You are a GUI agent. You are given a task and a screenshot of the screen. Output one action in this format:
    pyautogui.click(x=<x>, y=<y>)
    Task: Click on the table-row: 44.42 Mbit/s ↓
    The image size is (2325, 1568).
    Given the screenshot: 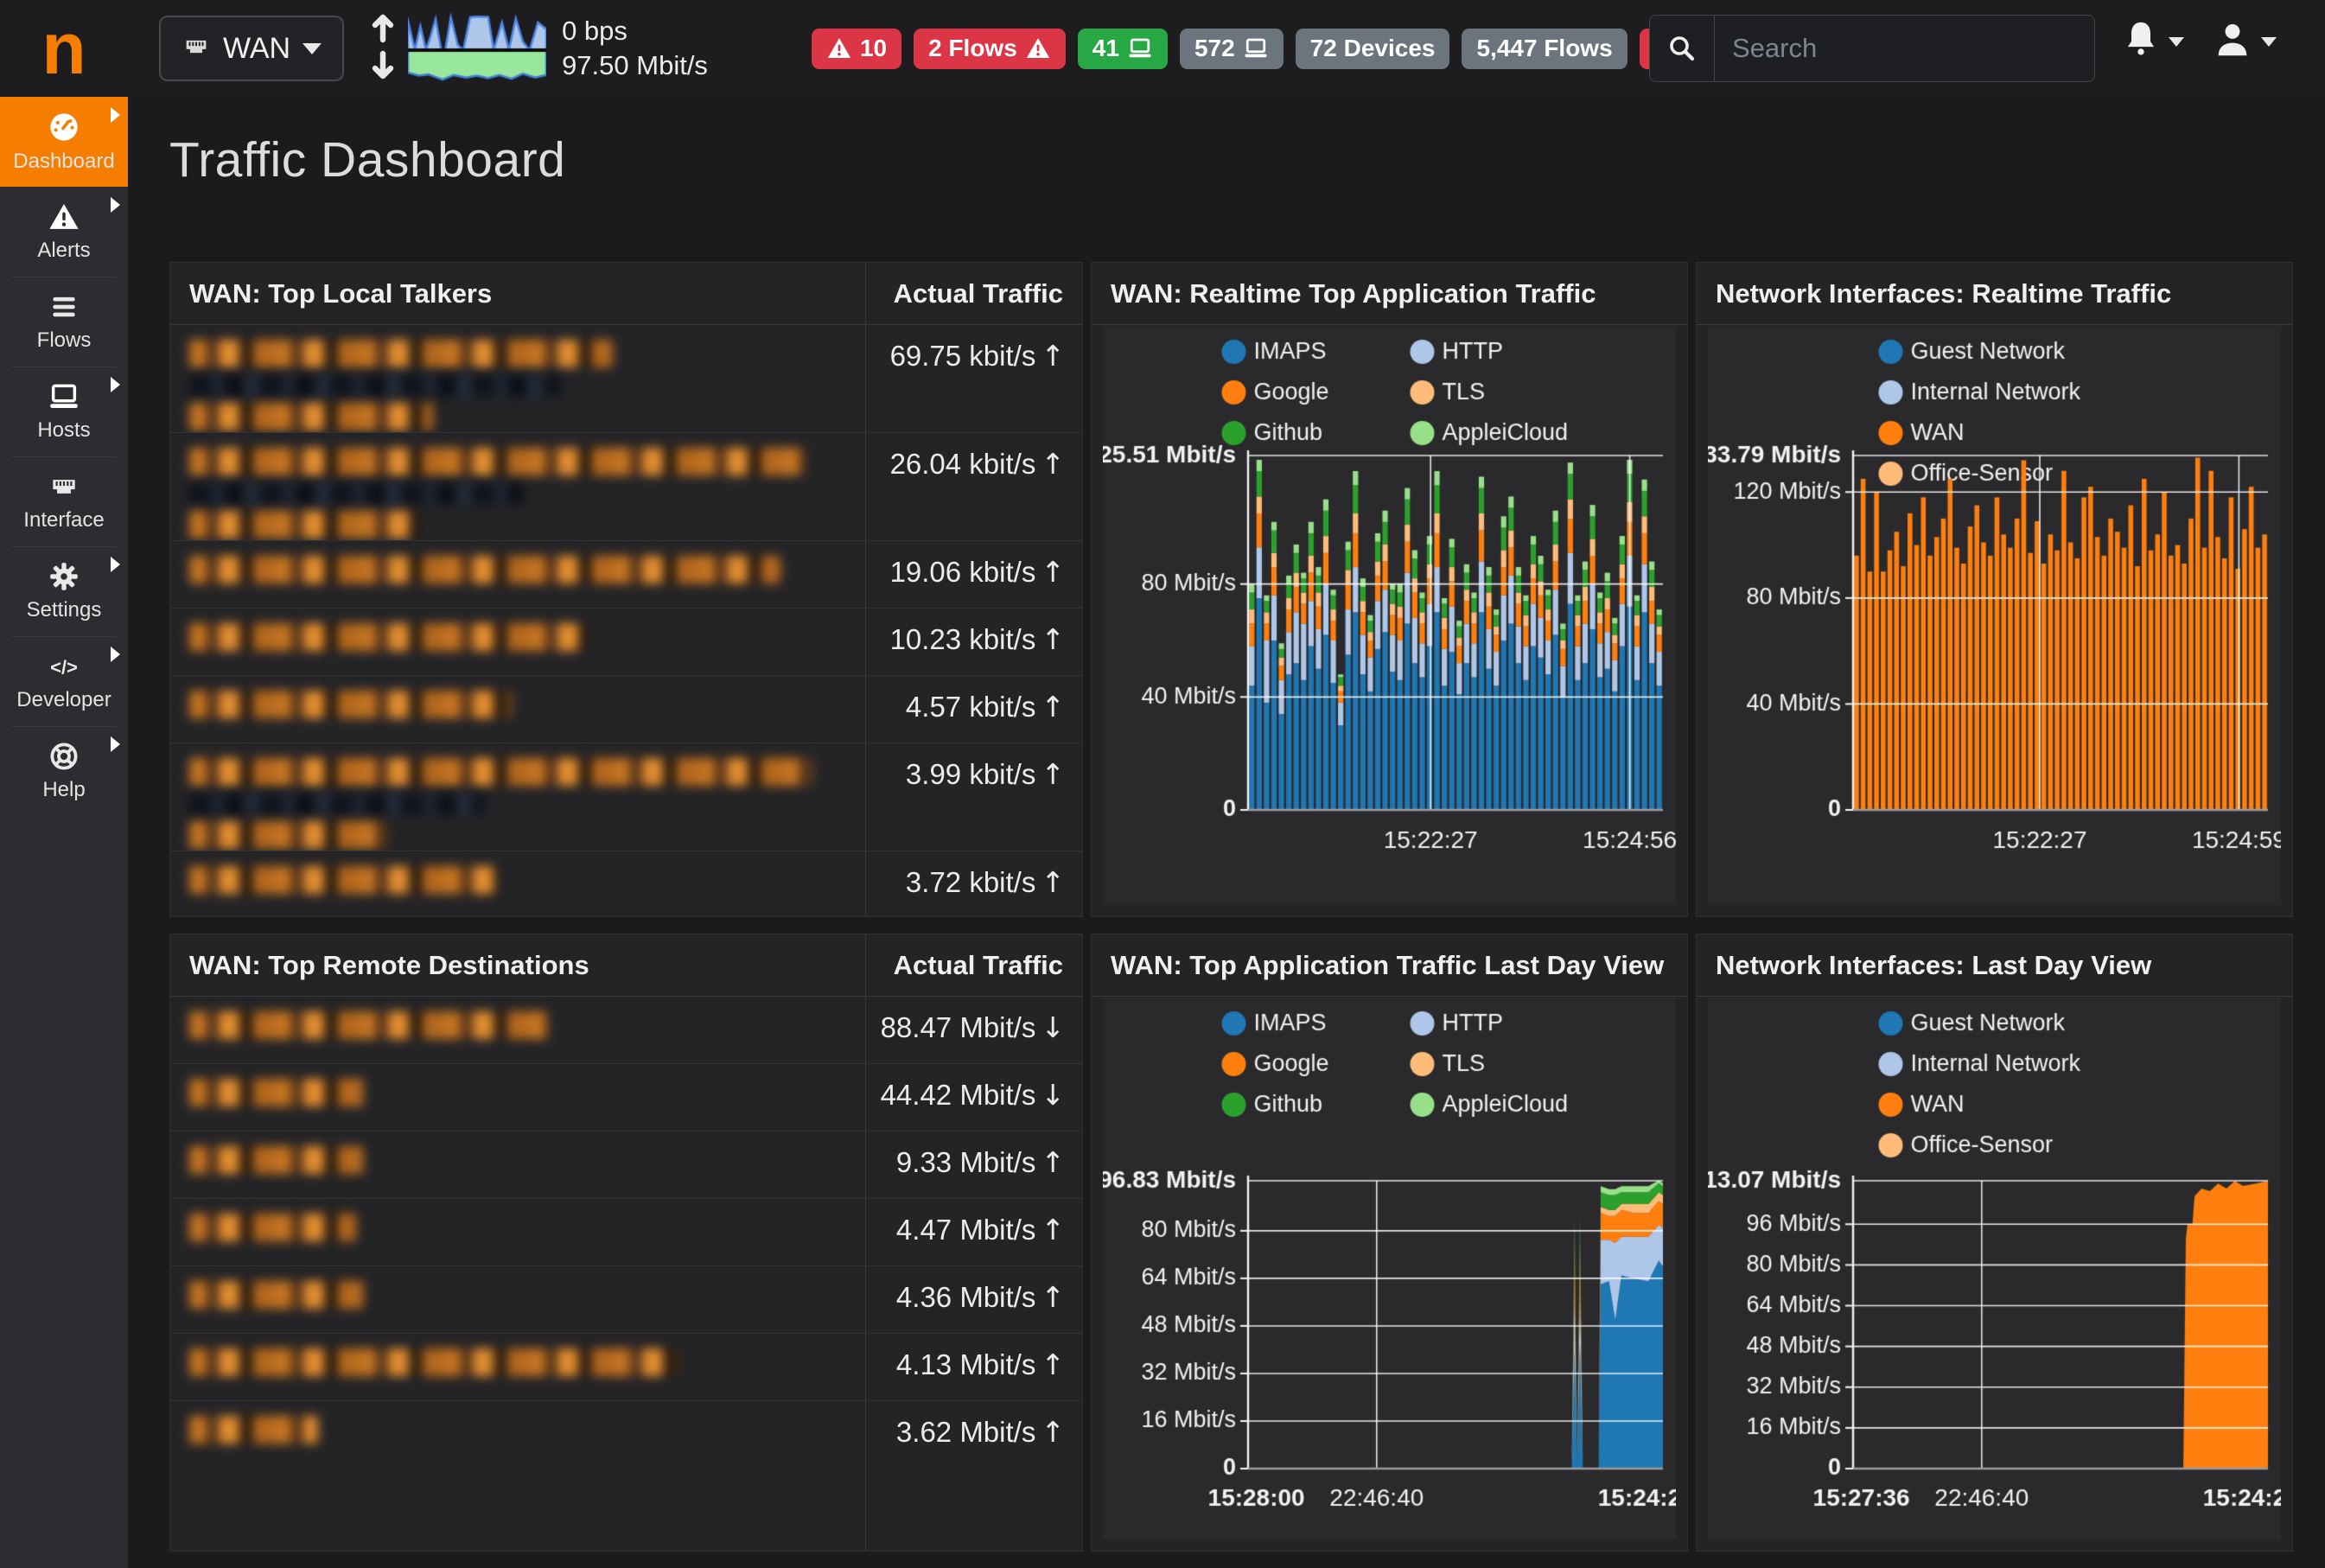 What is the action you would take?
    pyautogui.click(x=626, y=1098)
    